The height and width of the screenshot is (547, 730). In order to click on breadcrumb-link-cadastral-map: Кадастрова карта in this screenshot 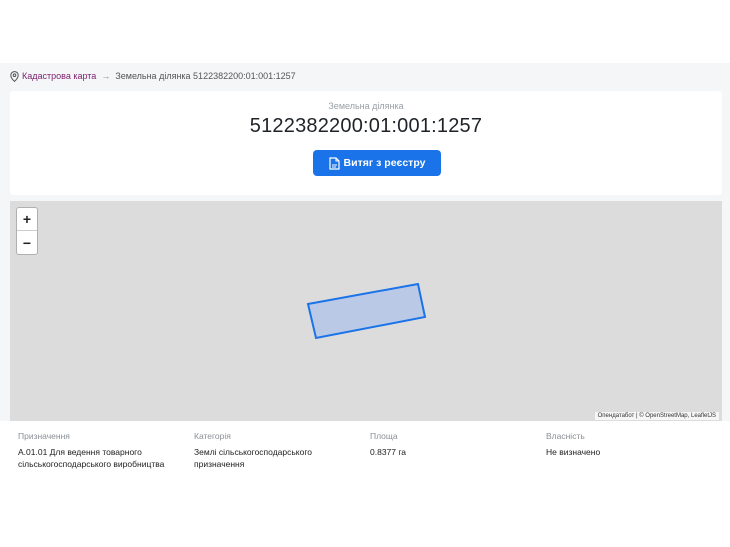, I will do `click(59, 76)`.